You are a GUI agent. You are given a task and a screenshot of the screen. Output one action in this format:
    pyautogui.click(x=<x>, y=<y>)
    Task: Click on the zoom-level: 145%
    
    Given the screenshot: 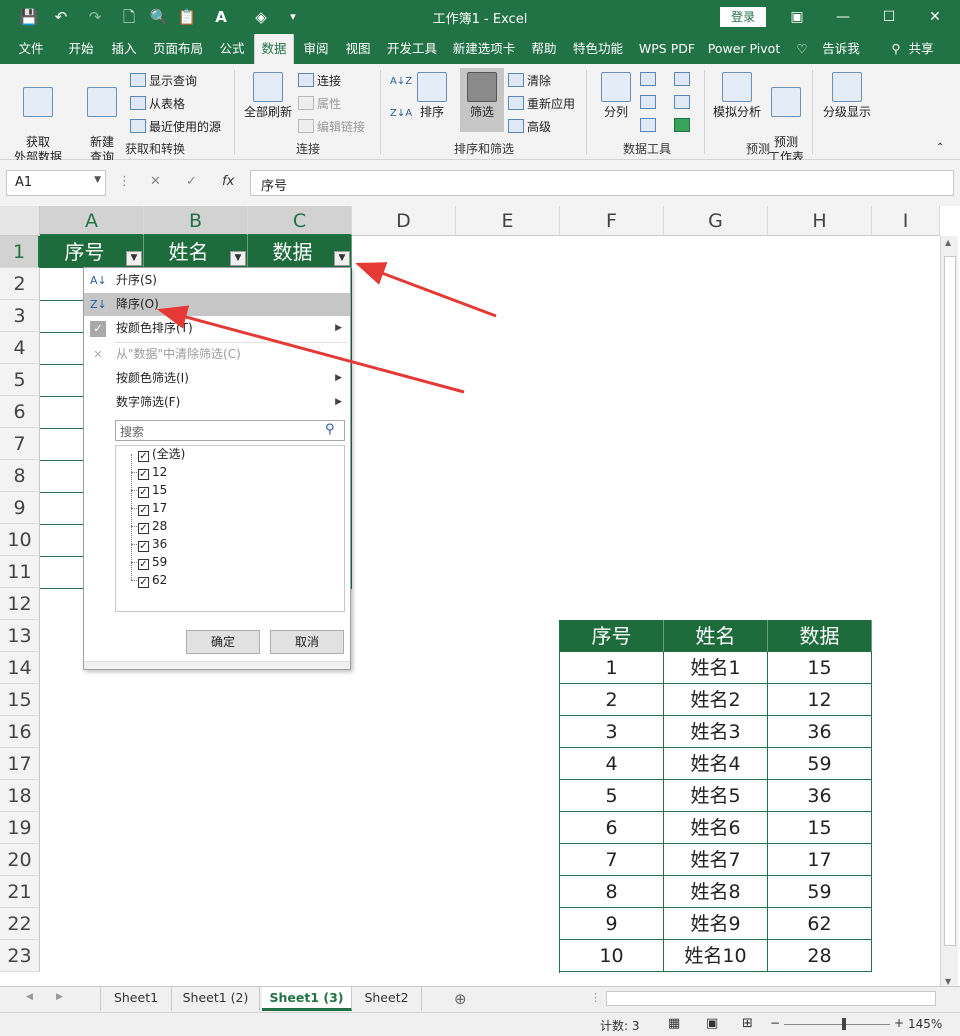 What is the action you would take?
    pyautogui.click(x=925, y=1024)
    